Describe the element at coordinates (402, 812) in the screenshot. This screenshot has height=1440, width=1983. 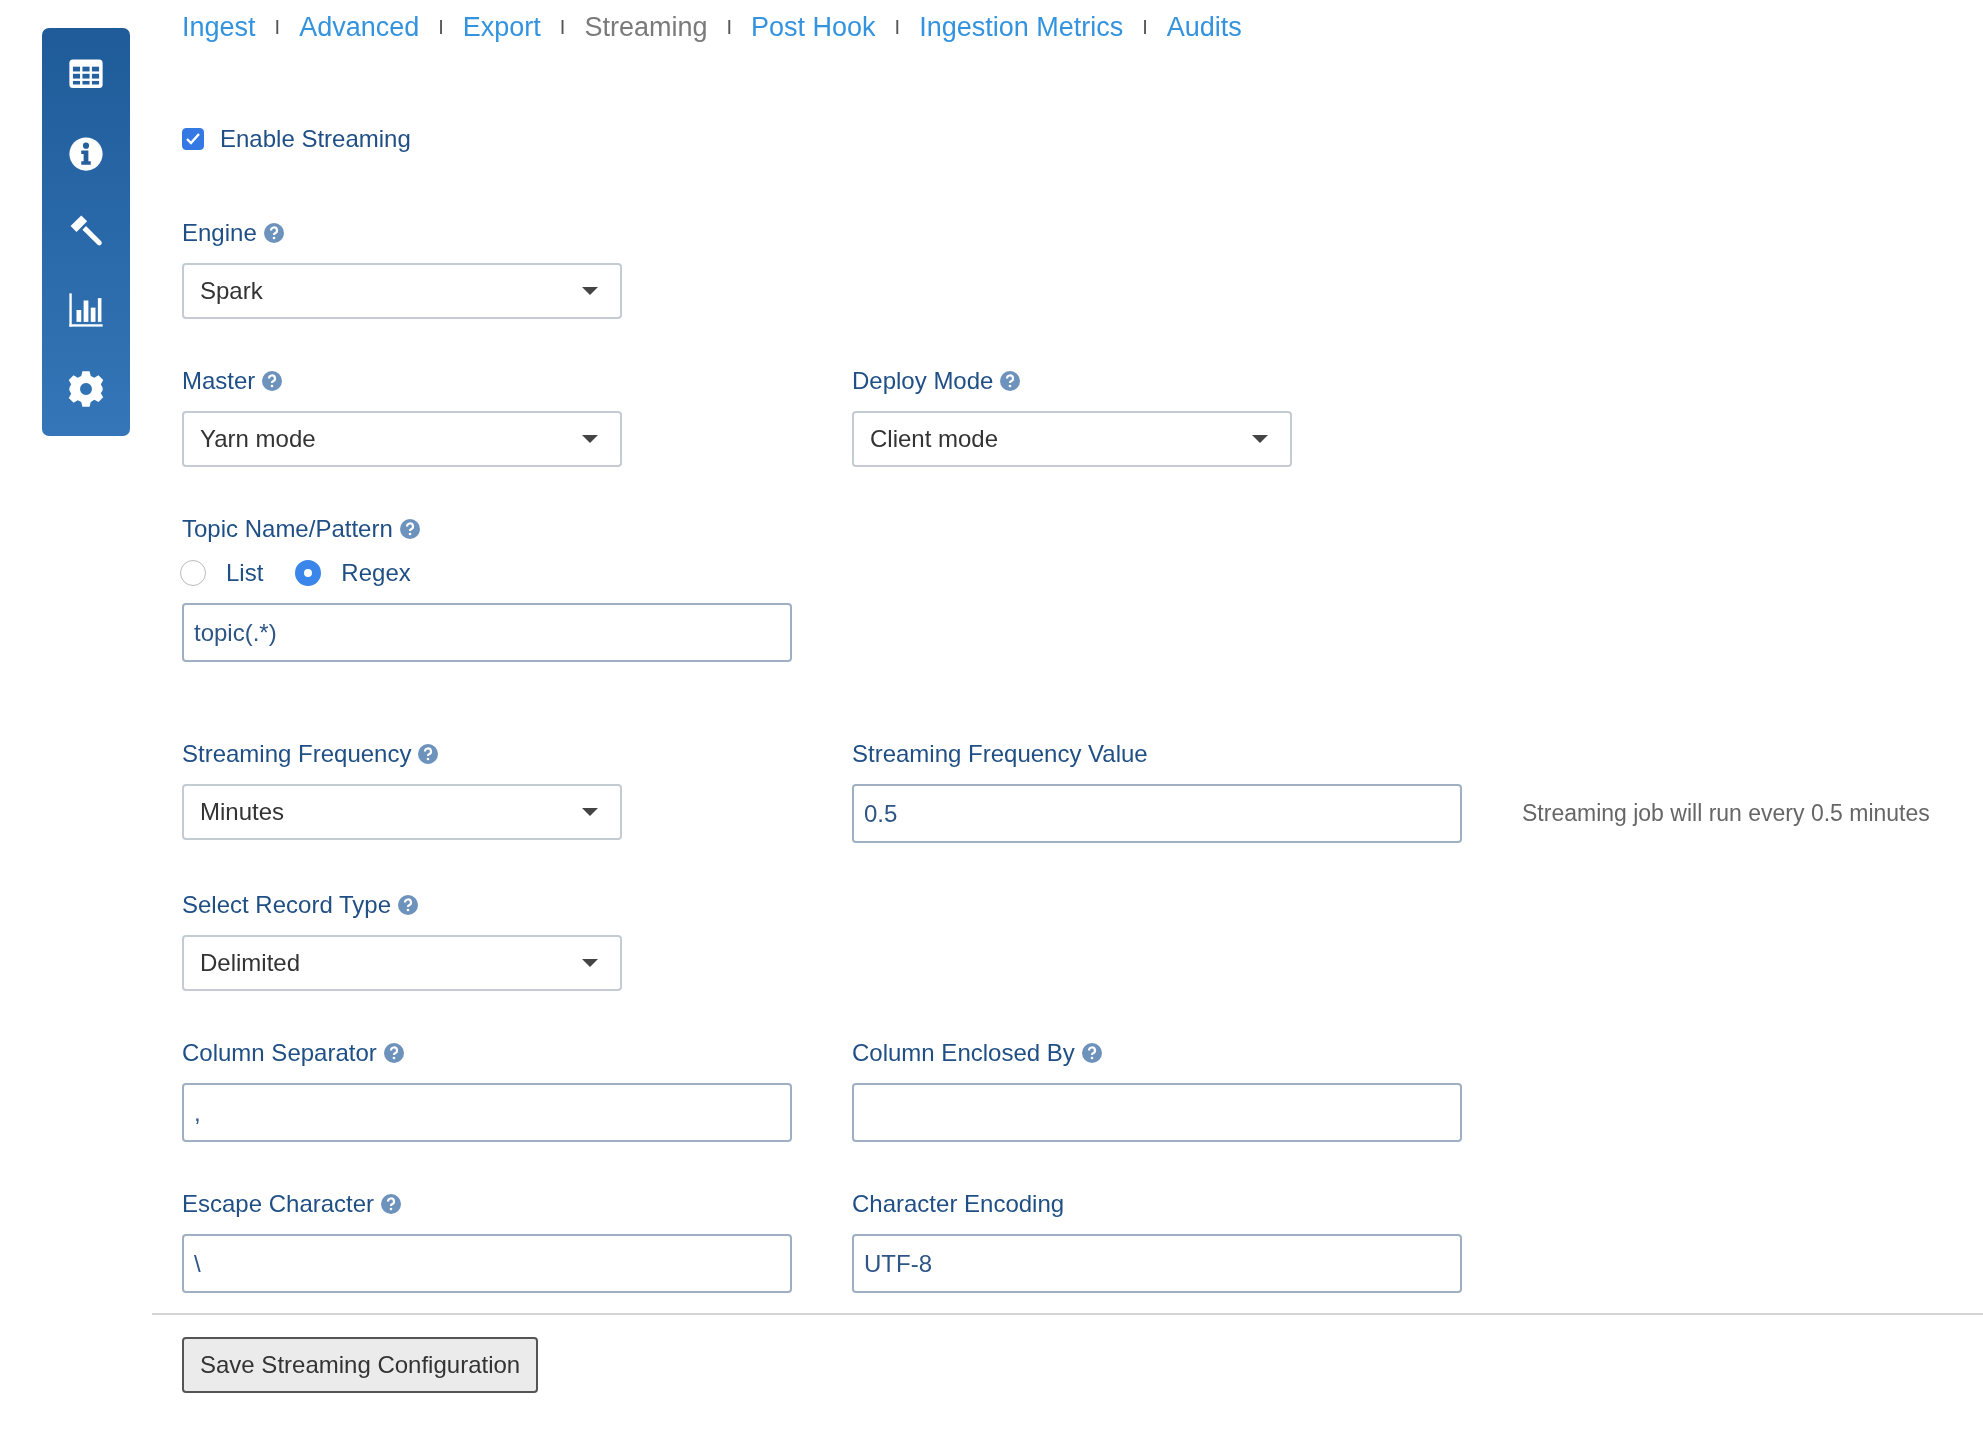
I see `dropdown: Minutes` at that location.